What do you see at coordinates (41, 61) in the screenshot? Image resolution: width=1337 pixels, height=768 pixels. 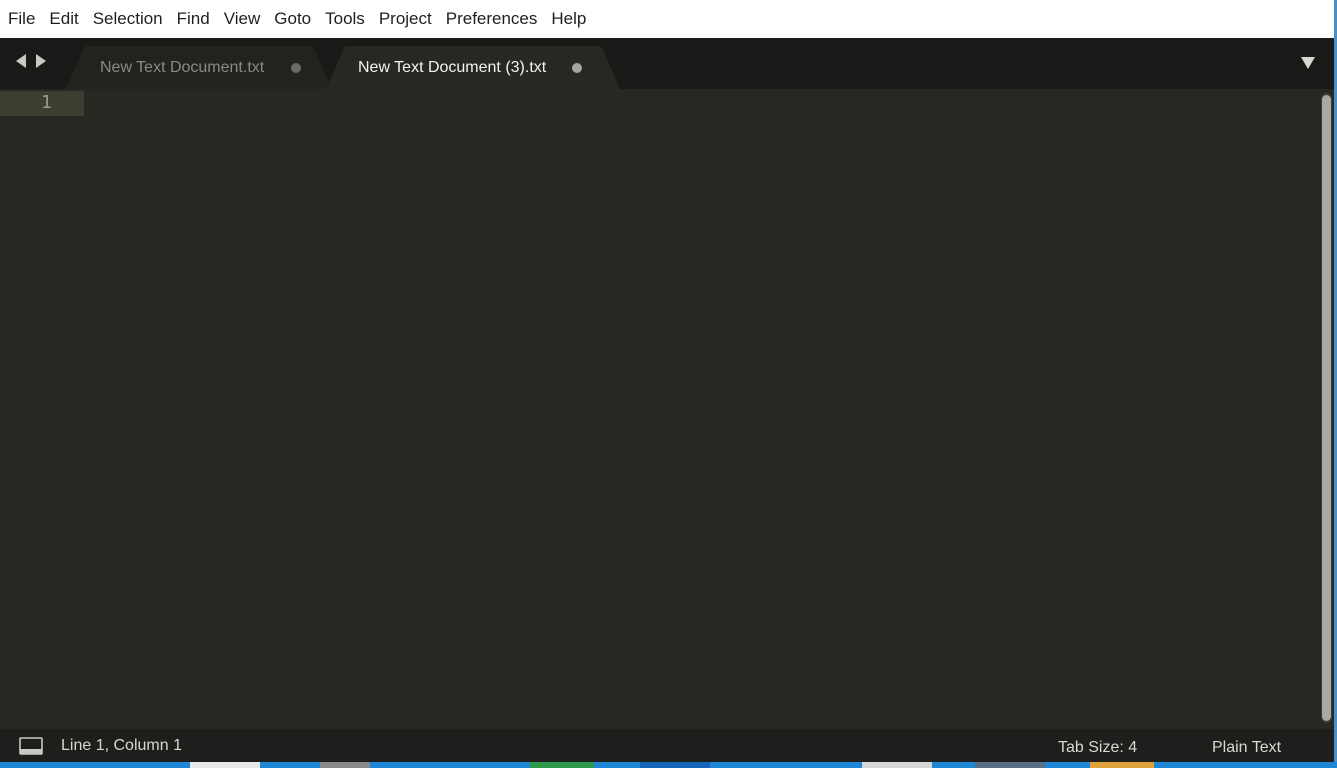 I see `triangle-right-icon` at bounding box center [41, 61].